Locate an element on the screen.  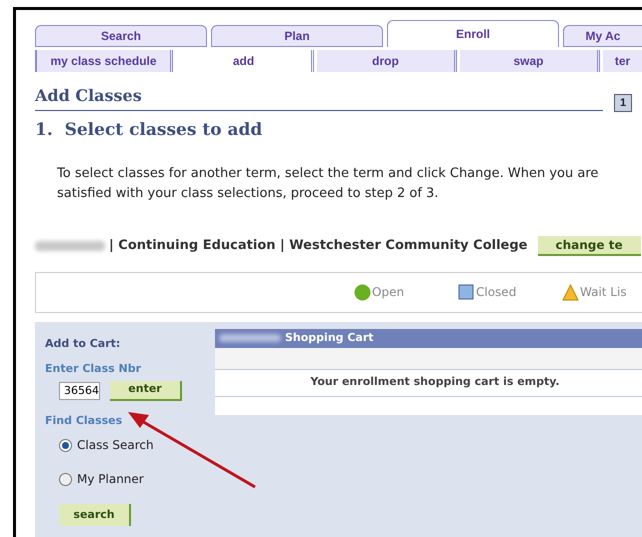
legend-label: Open is located at coordinates (388, 292).